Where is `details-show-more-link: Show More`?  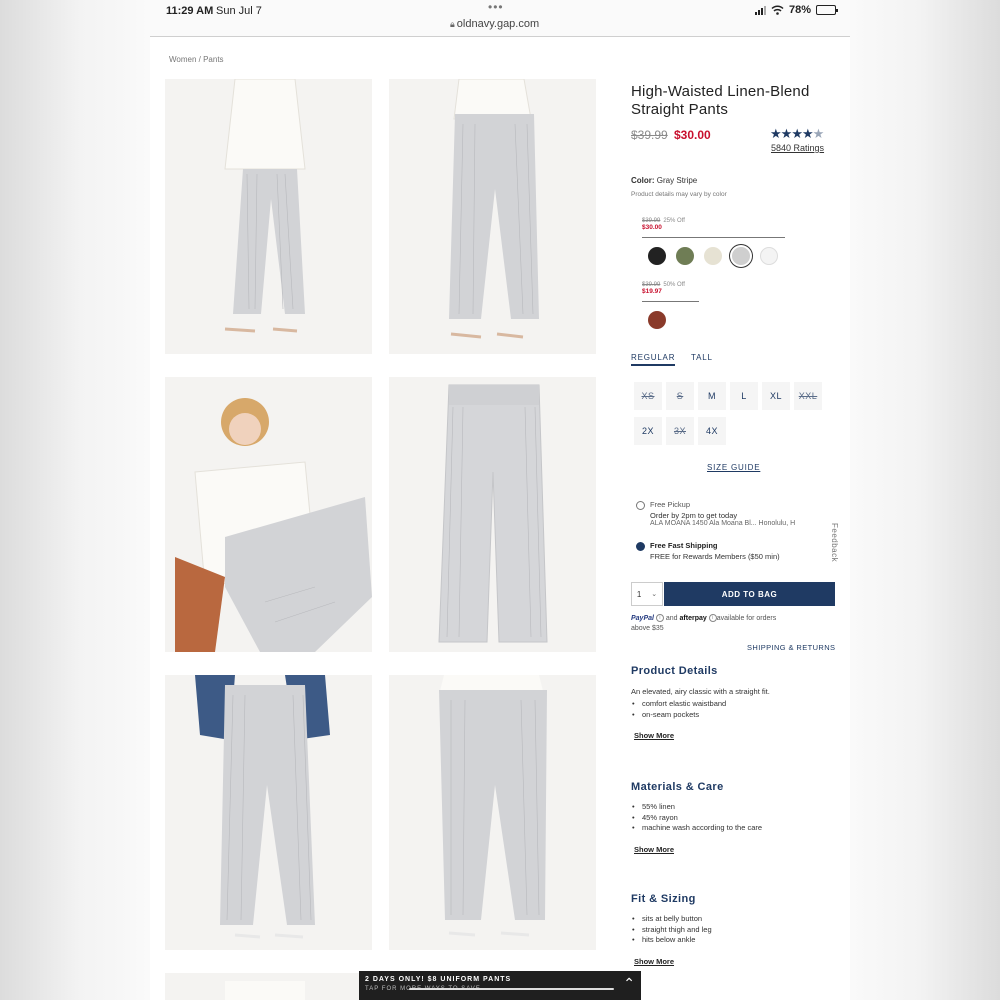
details-show-more-link: Show More is located at coordinates (737, 735).